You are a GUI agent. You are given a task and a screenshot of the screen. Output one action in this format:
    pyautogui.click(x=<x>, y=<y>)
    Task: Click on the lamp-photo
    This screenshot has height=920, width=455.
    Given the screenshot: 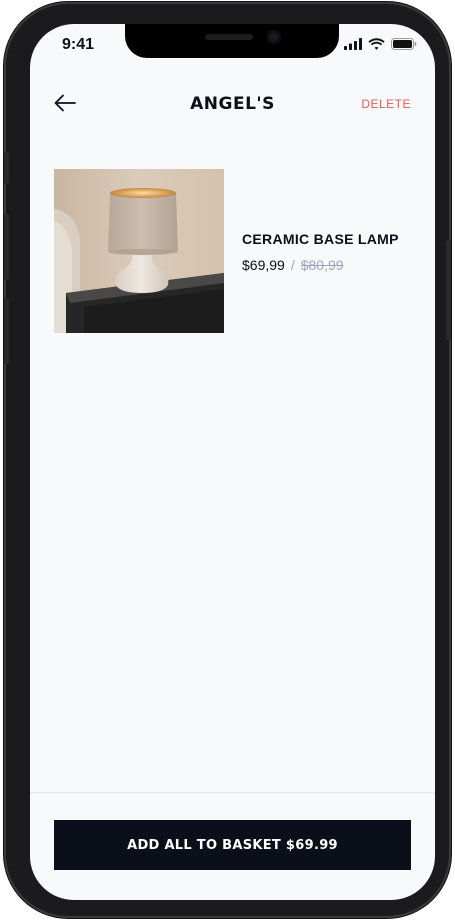 What is the action you would take?
    pyautogui.click(x=139, y=251)
    